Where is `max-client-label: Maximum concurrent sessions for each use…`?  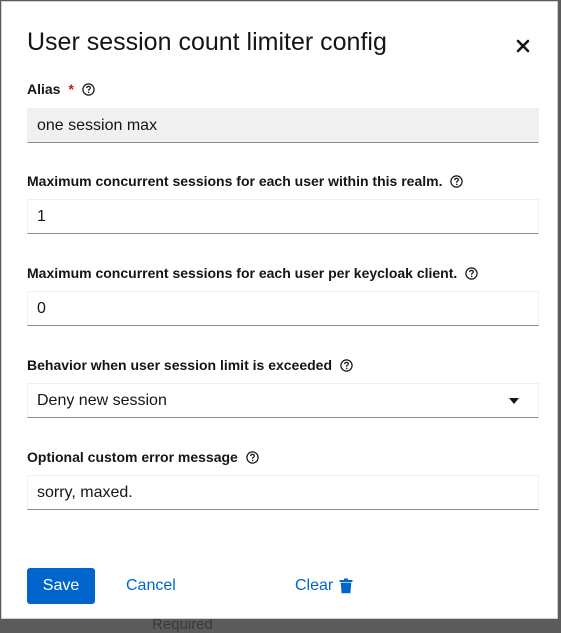
max-client-label: Maximum concurrent sessions for each use… is located at coordinates (242, 273).